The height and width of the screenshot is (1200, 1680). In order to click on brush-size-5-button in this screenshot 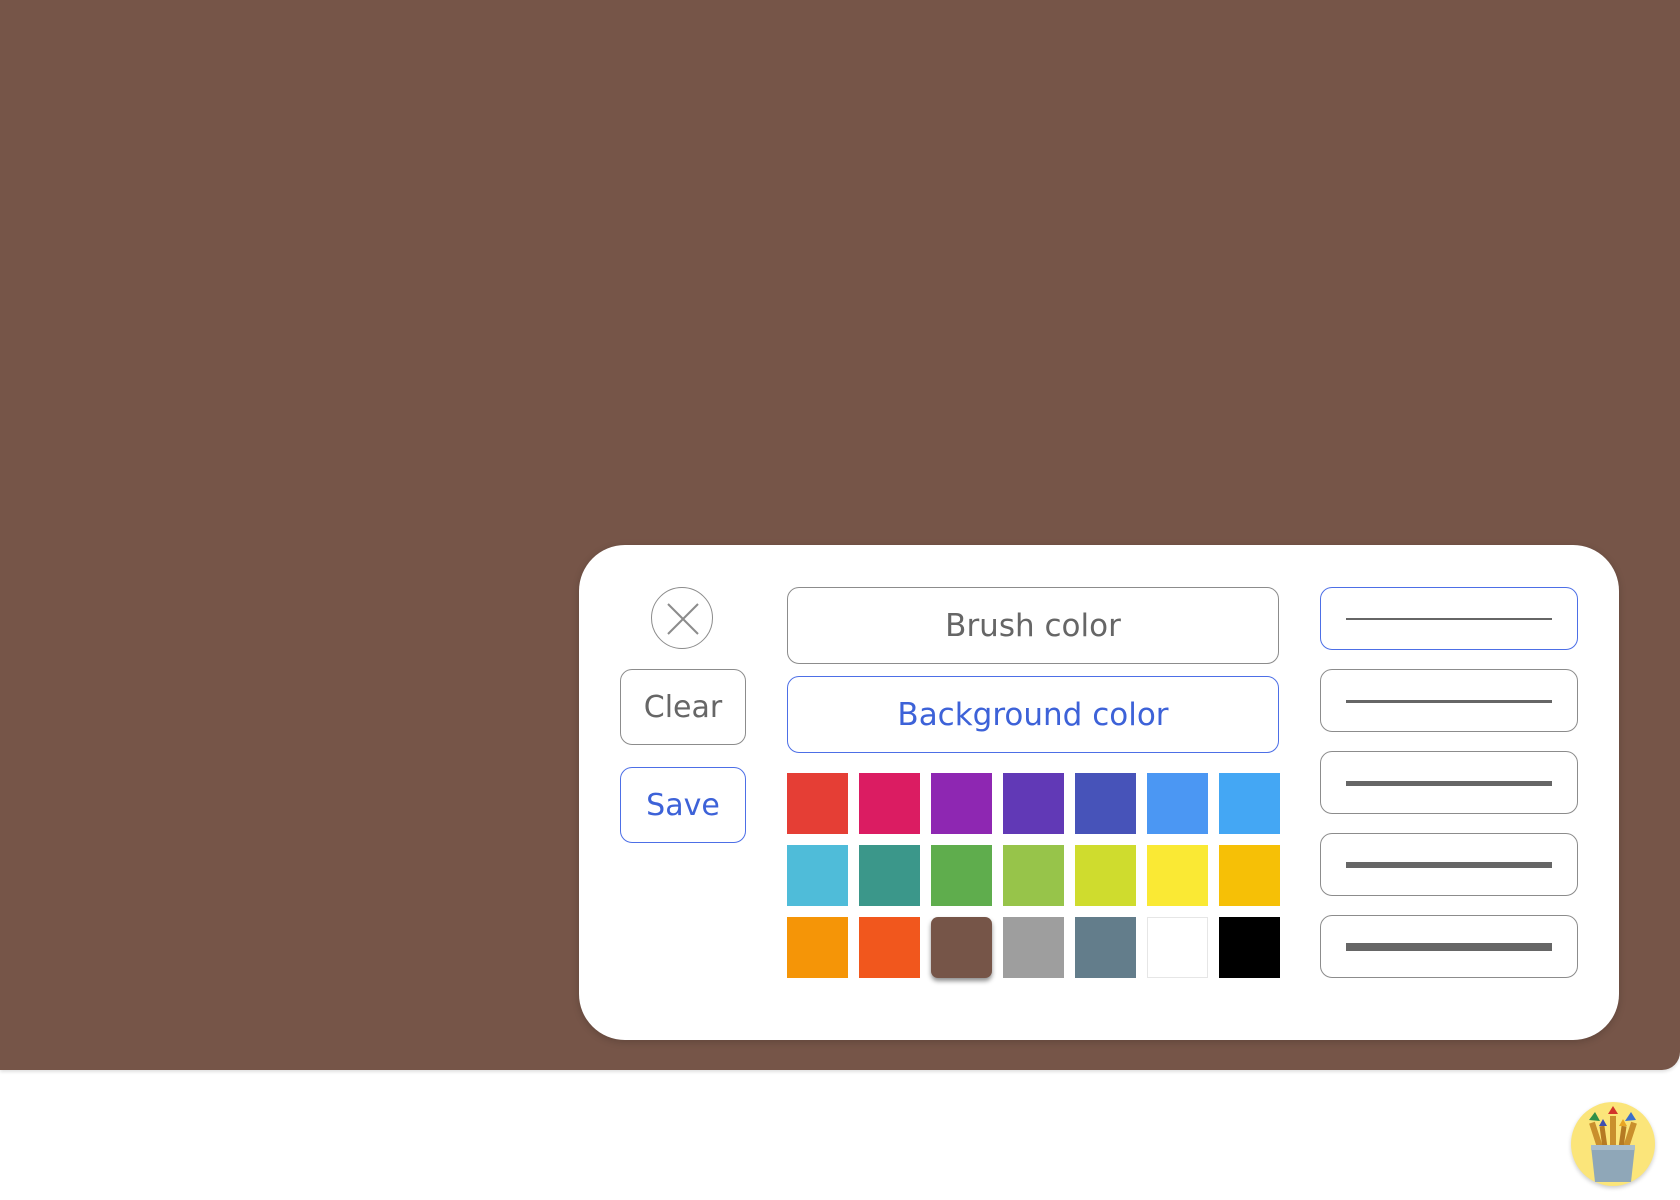, I will do `click(1449, 946)`.